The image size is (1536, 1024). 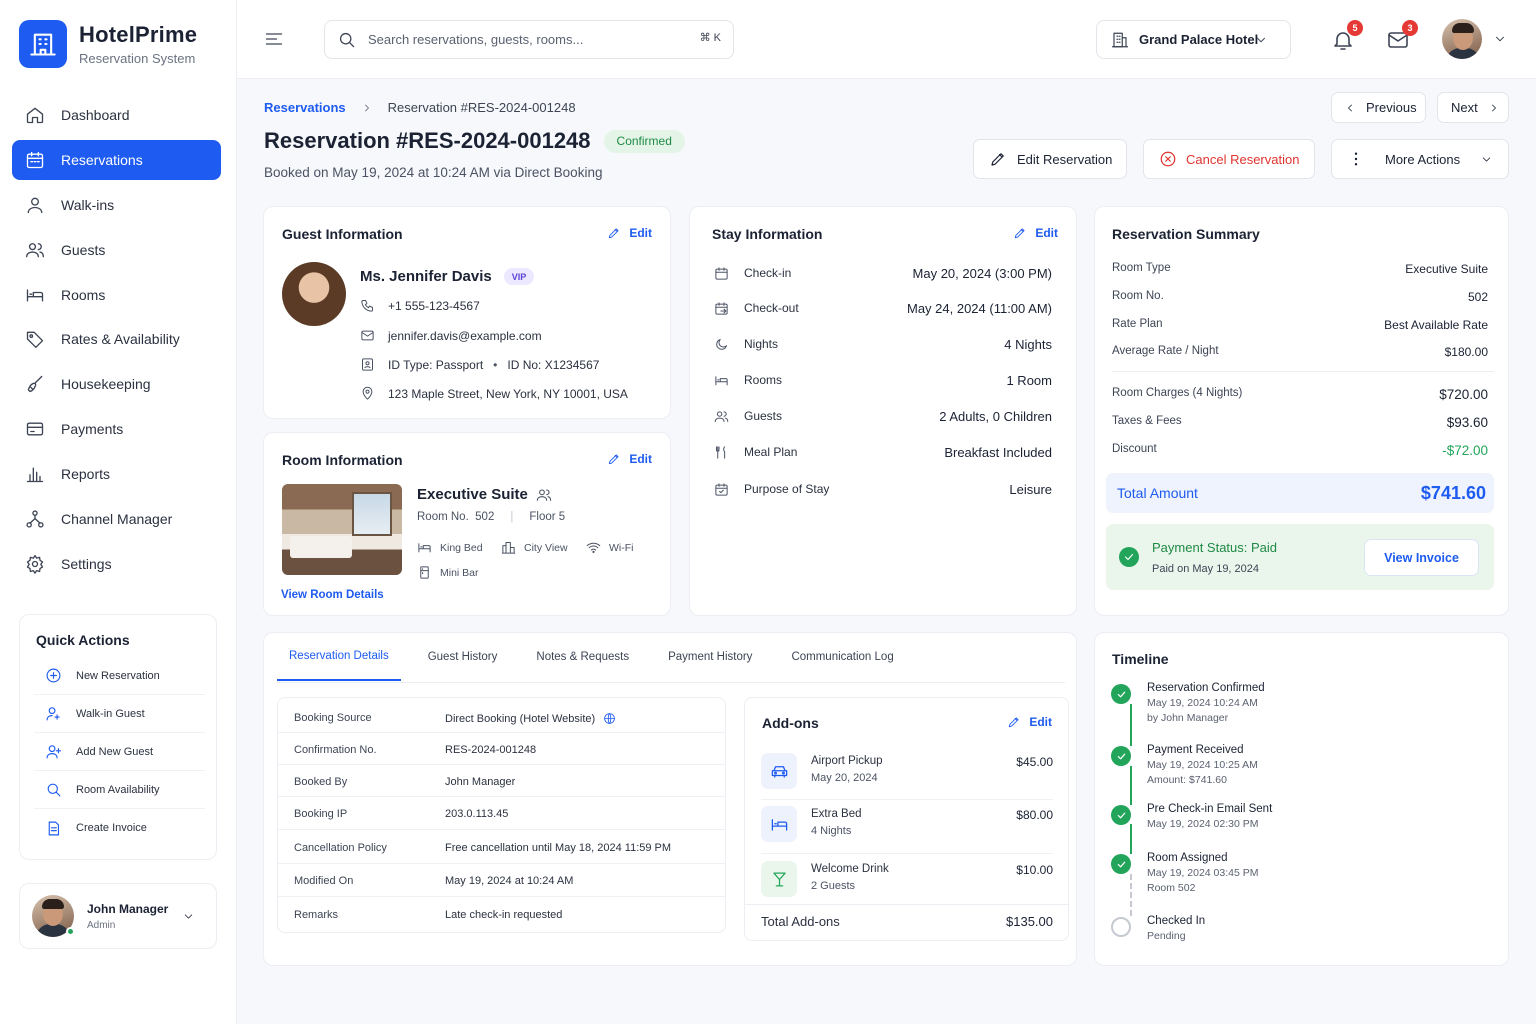 I want to click on previous-button: Previous, so click(x=1378, y=107).